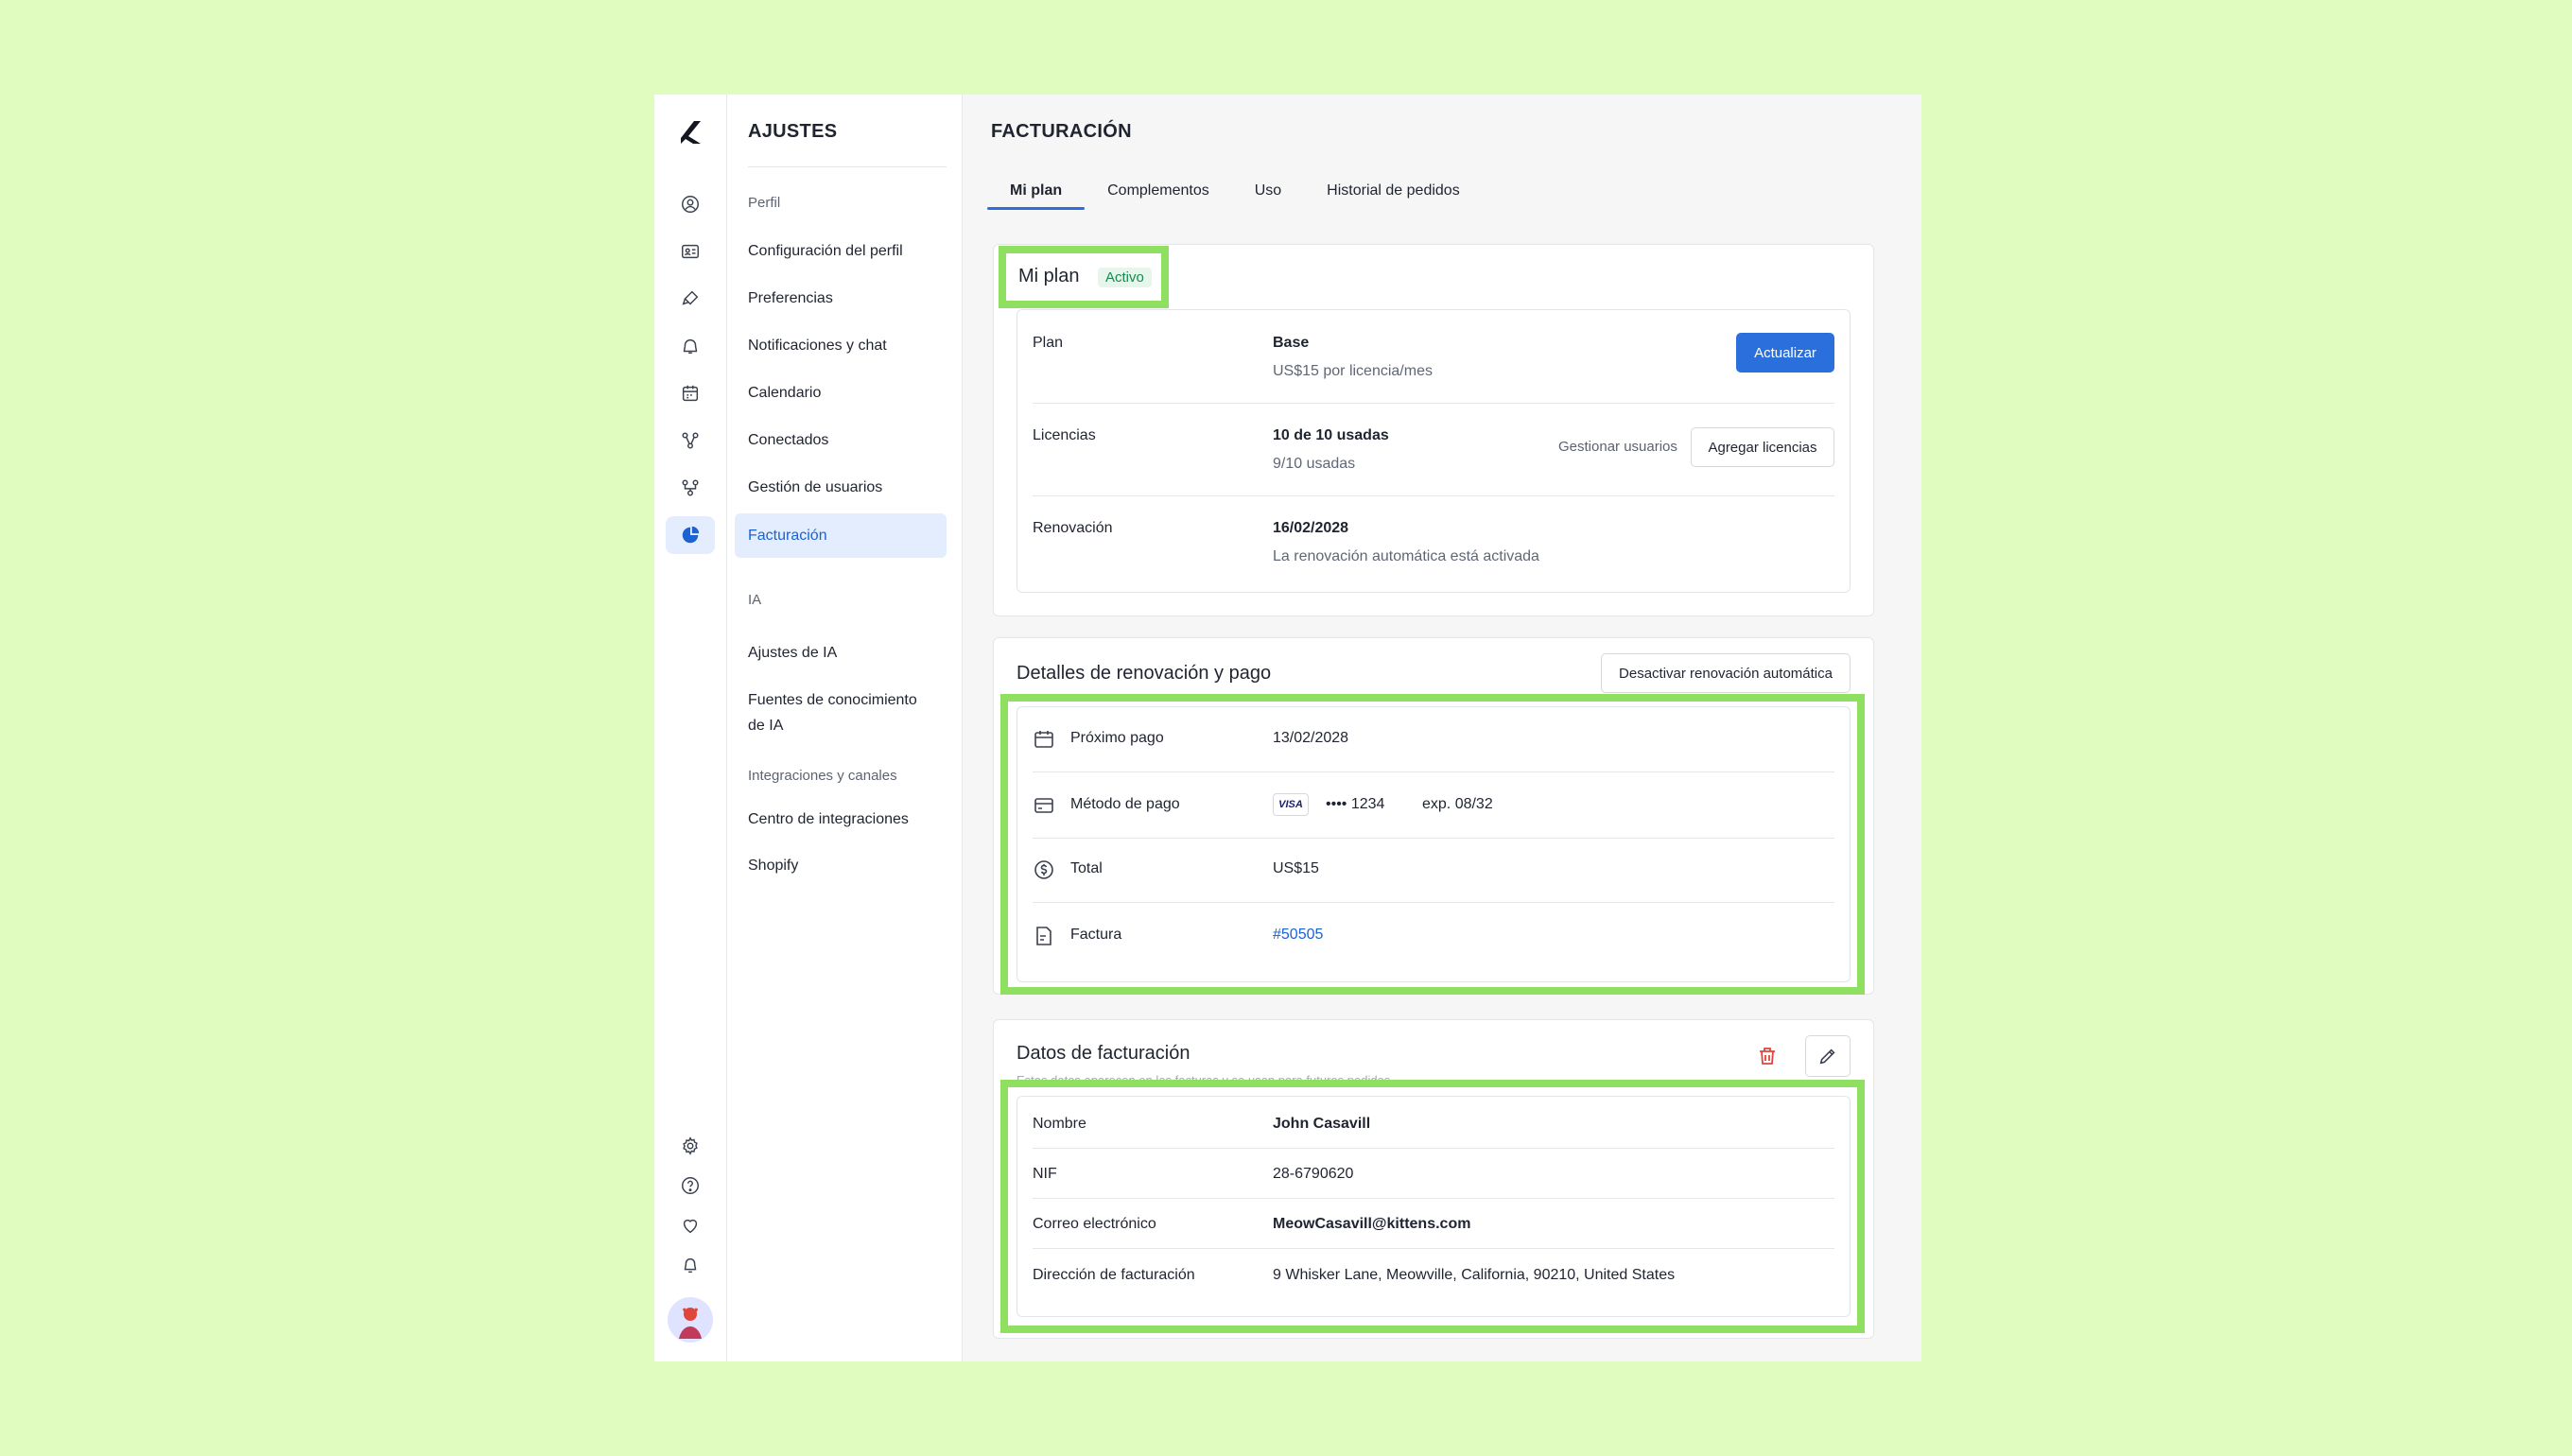 The height and width of the screenshot is (1456, 2572). I want to click on edit-button, so click(1828, 1056).